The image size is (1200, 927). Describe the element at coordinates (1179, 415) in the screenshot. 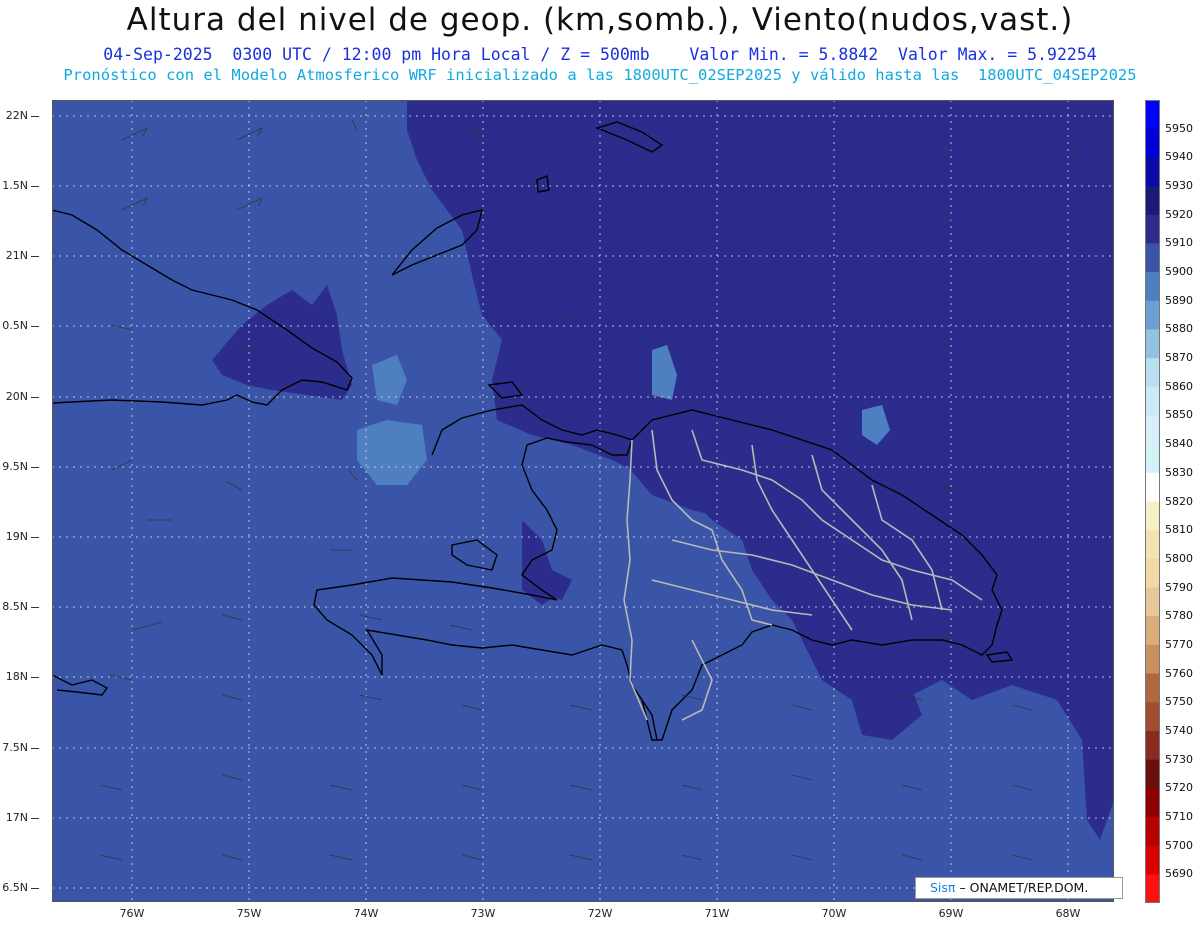

I see `colorbar-level-label: 5850` at that location.